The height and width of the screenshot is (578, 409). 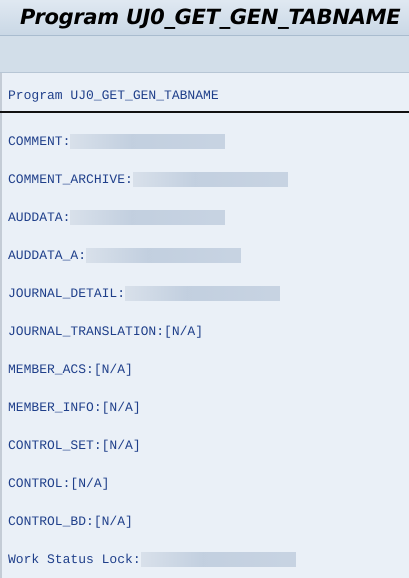 What do you see at coordinates (39, 217) in the screenshot?
I see `field-label: AUDDATA:` at bounding box center [39, 217].